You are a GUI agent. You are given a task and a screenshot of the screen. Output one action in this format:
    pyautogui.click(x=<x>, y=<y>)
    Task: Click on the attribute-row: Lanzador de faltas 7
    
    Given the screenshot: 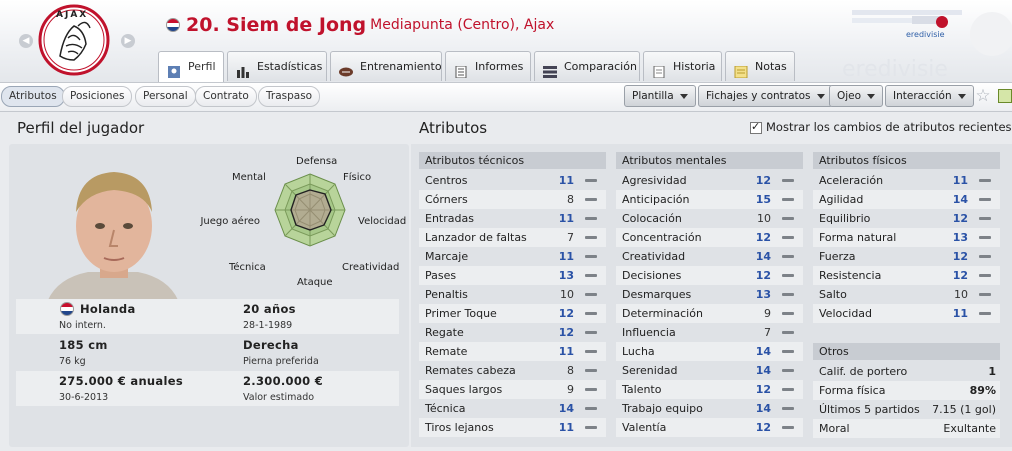 What is the action you would take?
    pyautogui.click(x=512, y=237)
    